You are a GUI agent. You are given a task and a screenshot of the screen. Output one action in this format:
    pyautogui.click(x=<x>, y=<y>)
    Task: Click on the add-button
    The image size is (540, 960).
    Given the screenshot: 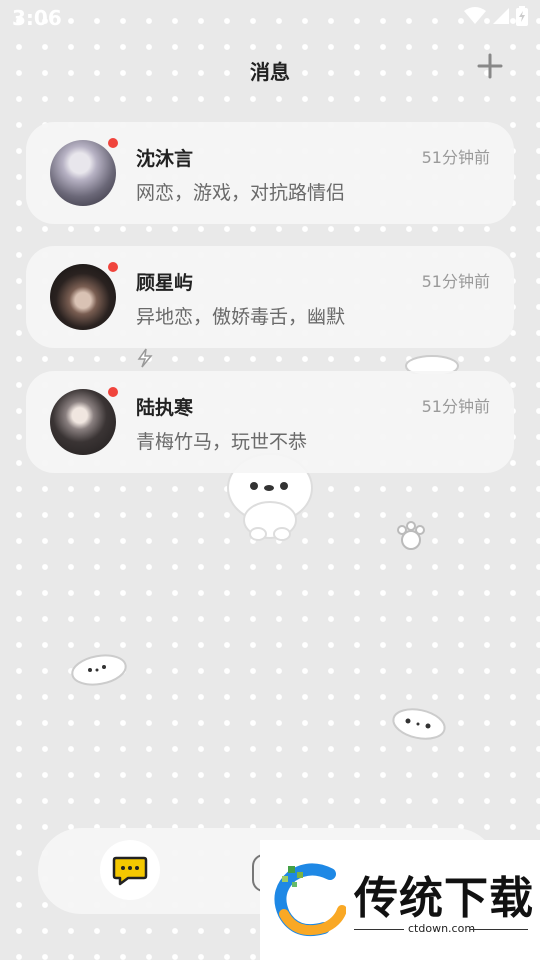 What is the action you would take?
    pyautogui.click(x=490, y=66)
    